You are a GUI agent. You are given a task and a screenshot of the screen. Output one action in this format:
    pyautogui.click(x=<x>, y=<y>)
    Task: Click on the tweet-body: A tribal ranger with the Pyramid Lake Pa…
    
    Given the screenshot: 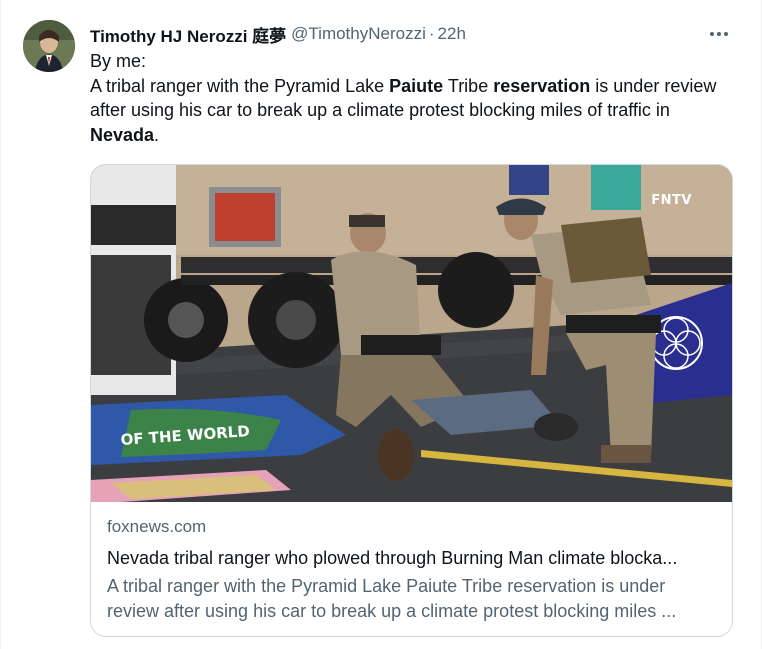 What is the action you would take?
    pyautogui.click(x=410, y=111)
    